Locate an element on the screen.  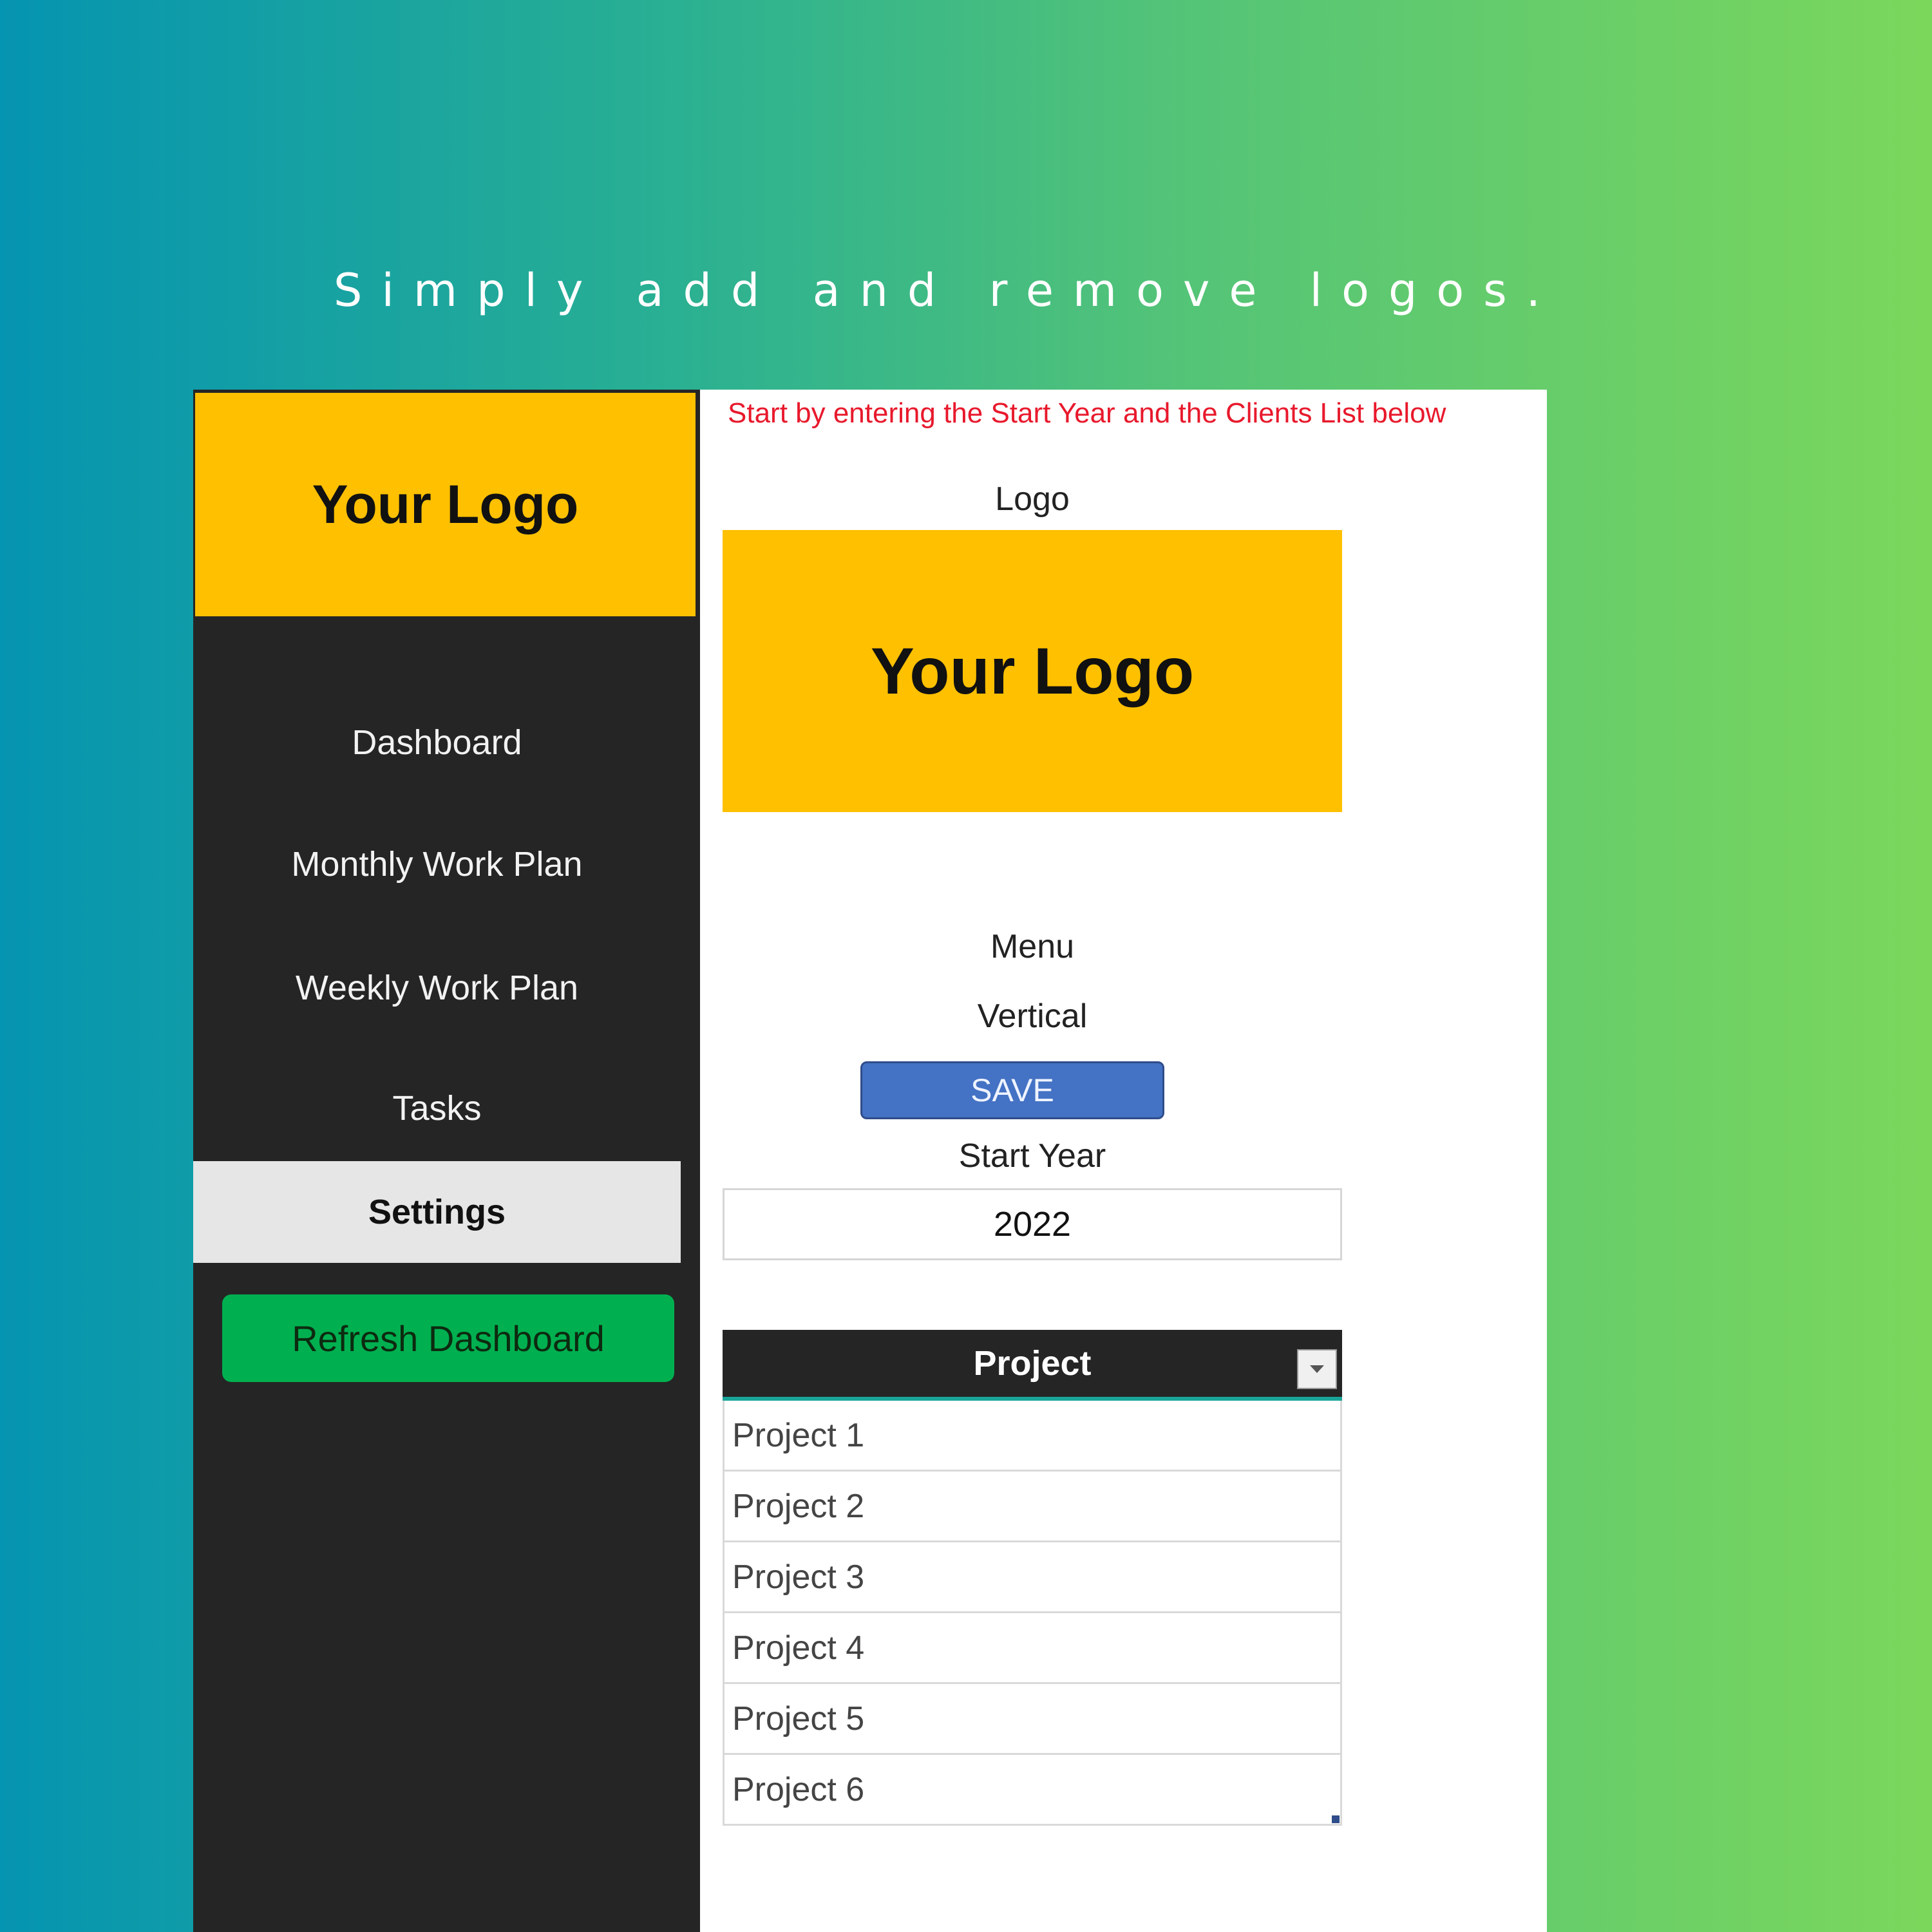
logo-label: Logo is located at coordinates (1032, 499).